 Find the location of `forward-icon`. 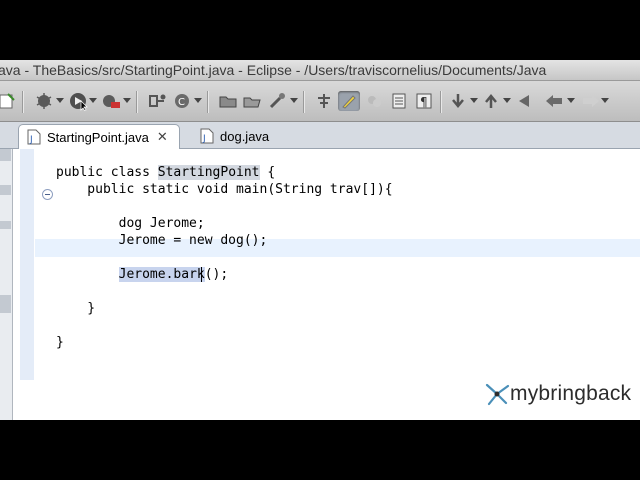

forward-icon is located at coordinates (591, 101).